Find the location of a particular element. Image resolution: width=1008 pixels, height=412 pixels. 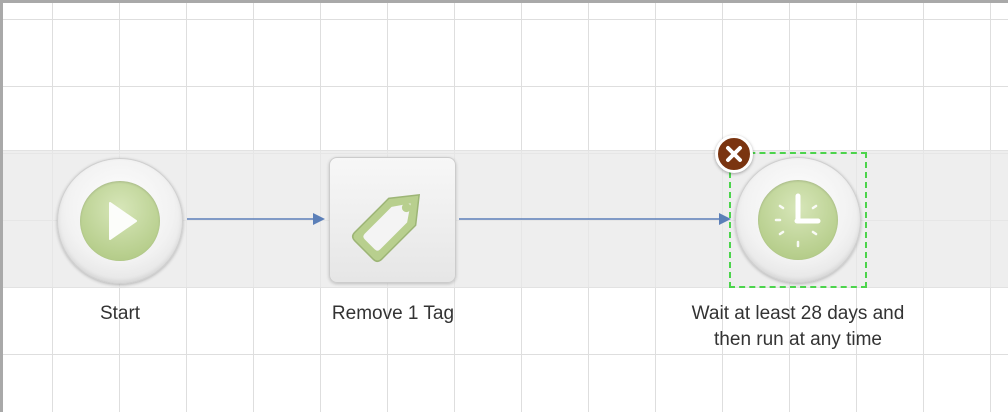

start-node is located at coordinates (120, 221).